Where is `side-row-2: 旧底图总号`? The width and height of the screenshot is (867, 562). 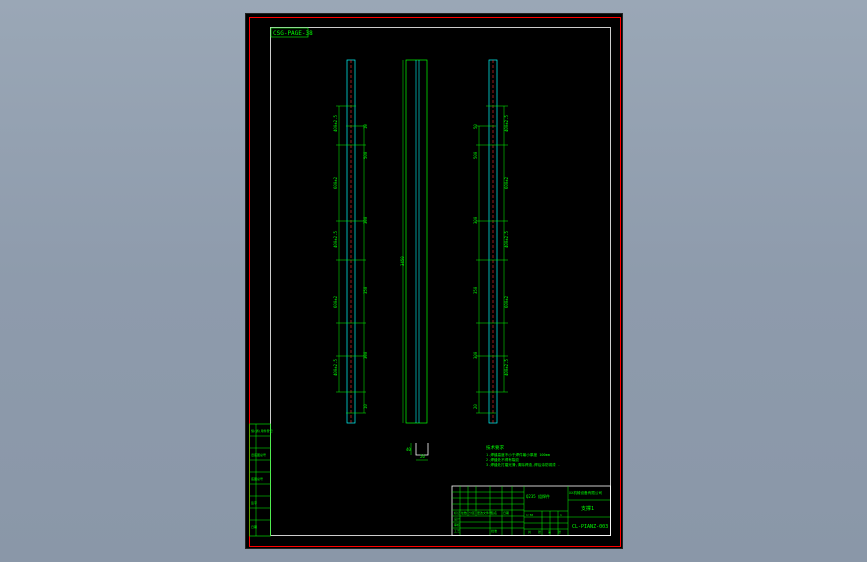
side-row-2: 旧底图总号 is located at coordinates (258, 454).